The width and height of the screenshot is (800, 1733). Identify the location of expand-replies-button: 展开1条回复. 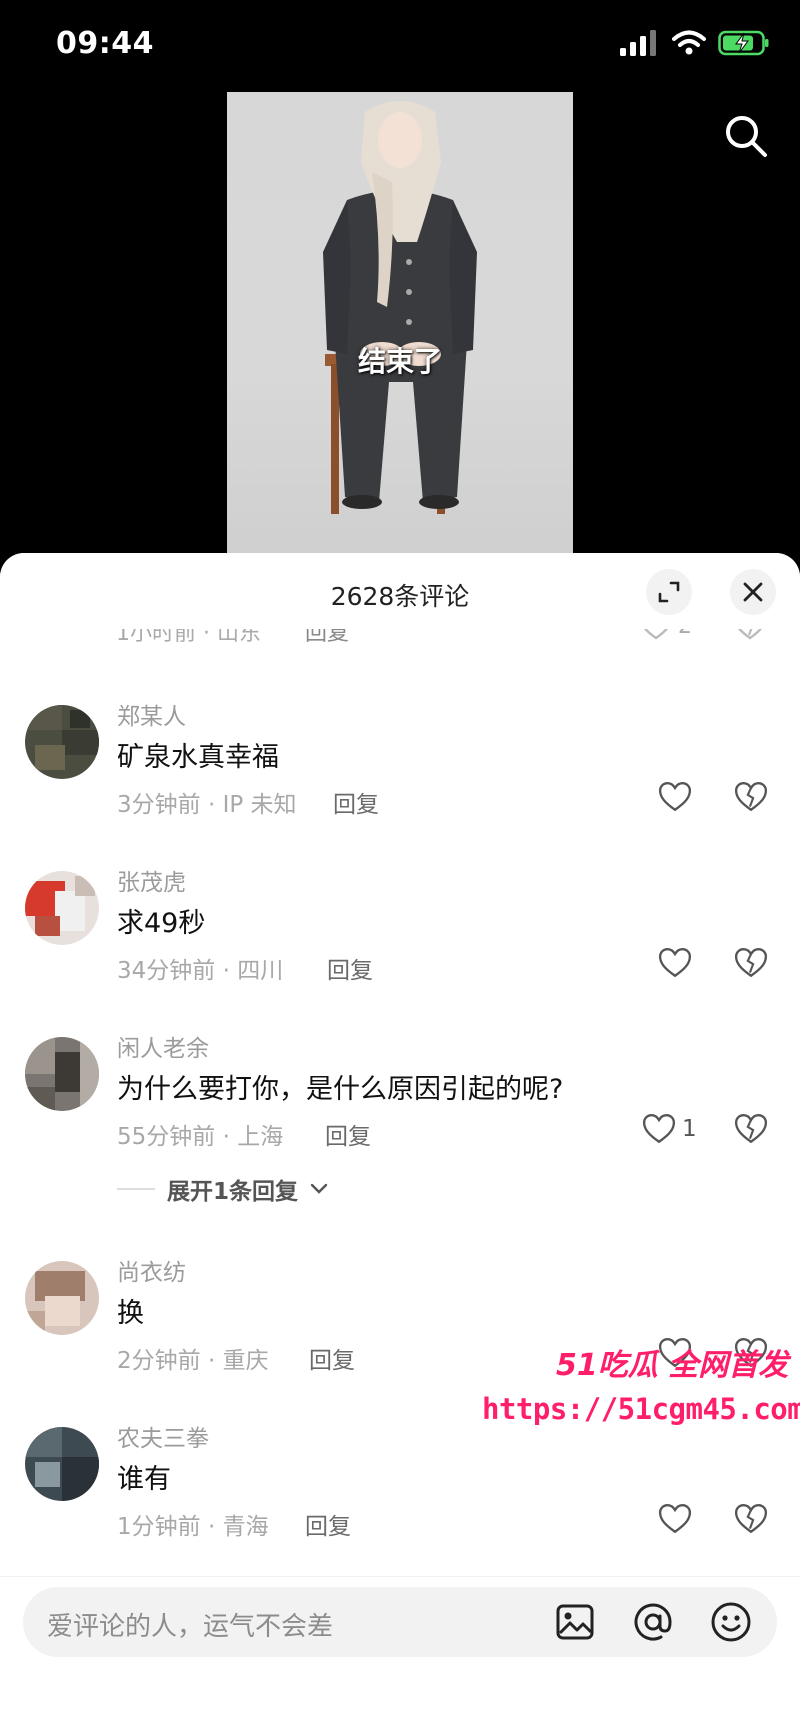
(222, 1189).